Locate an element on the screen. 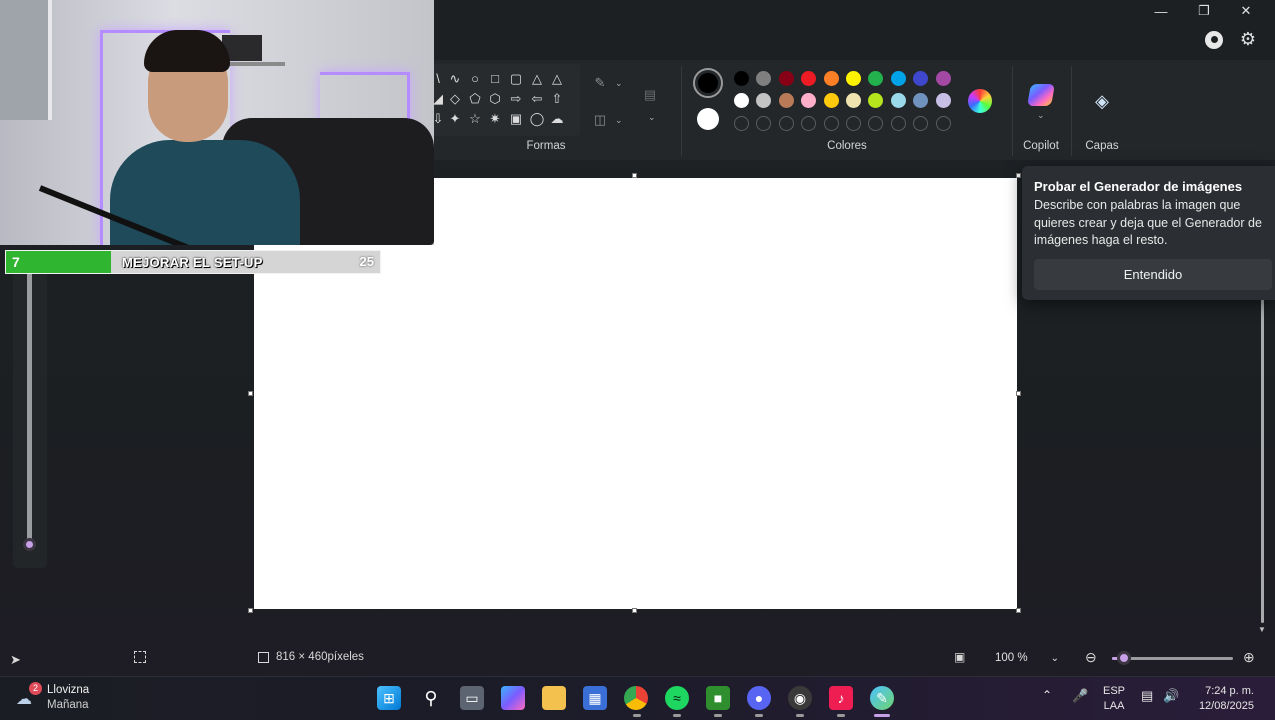 The width and height of the screenshot is (1275, 720). goal-target: 25 is located at coordinates (366, 261).